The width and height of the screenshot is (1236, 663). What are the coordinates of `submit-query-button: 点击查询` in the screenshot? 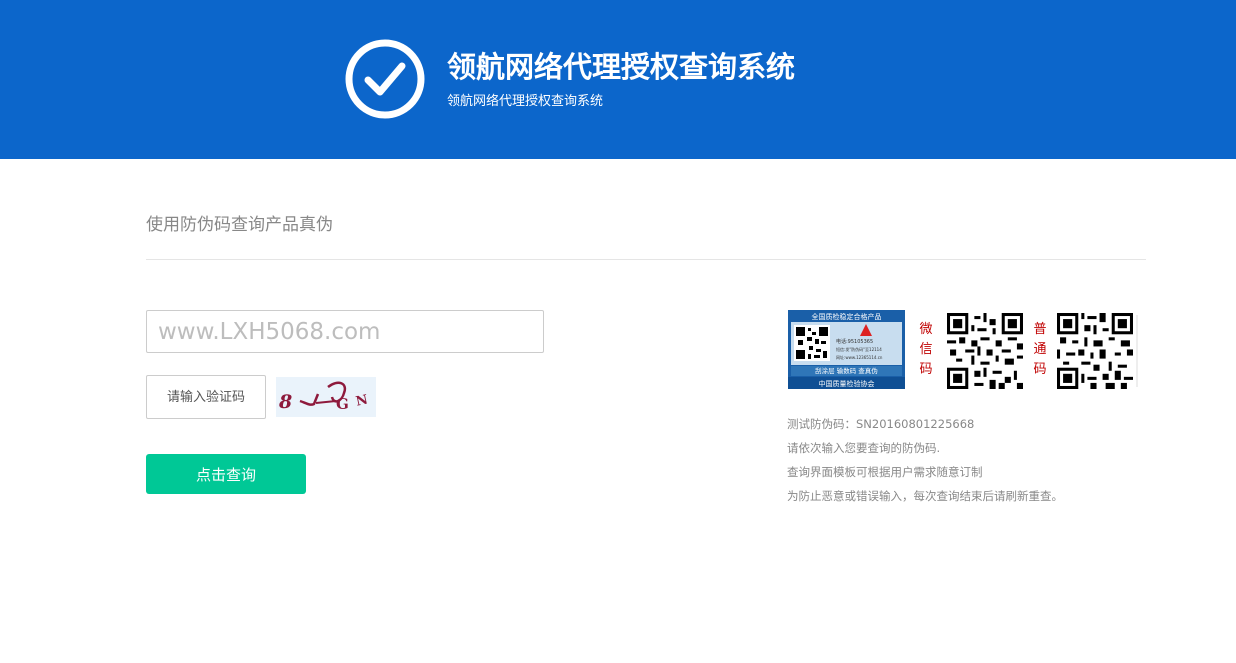 It's located at (226, 474).